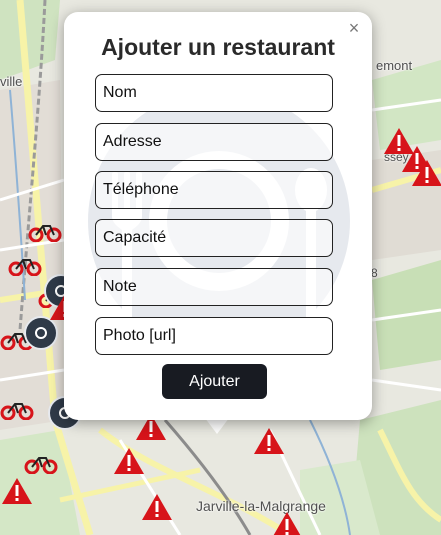  What do you see at coordinates (214, 190) in the screenshot?
I see `phone-input` at bounding box center [214, 190].